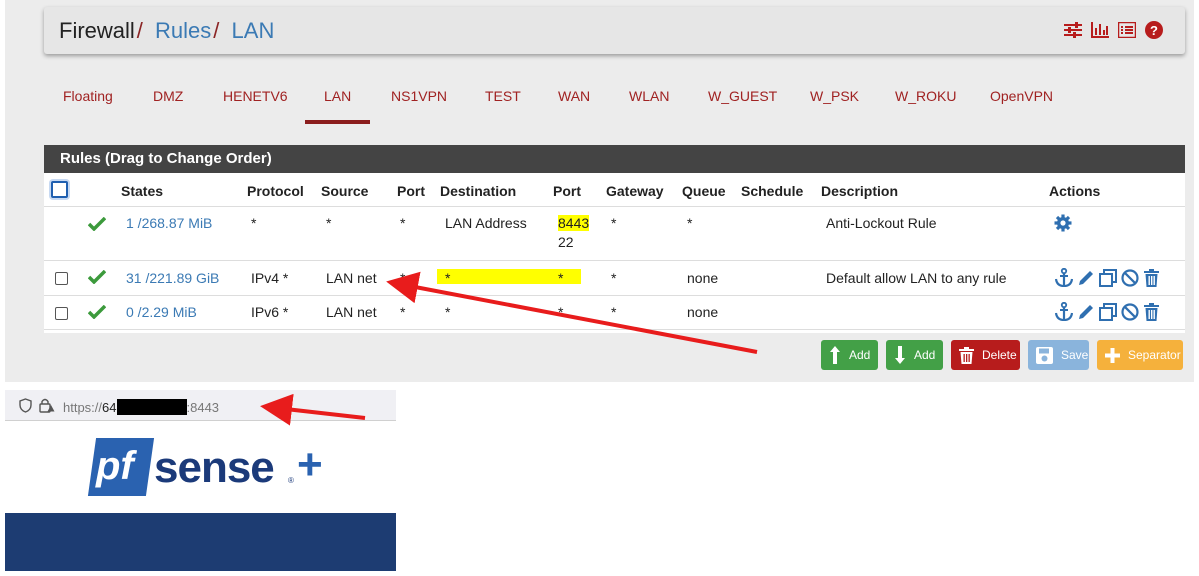 This screenshot has width=1199, height=576. I want to click on tab-test: TEST, so click(503, 96).